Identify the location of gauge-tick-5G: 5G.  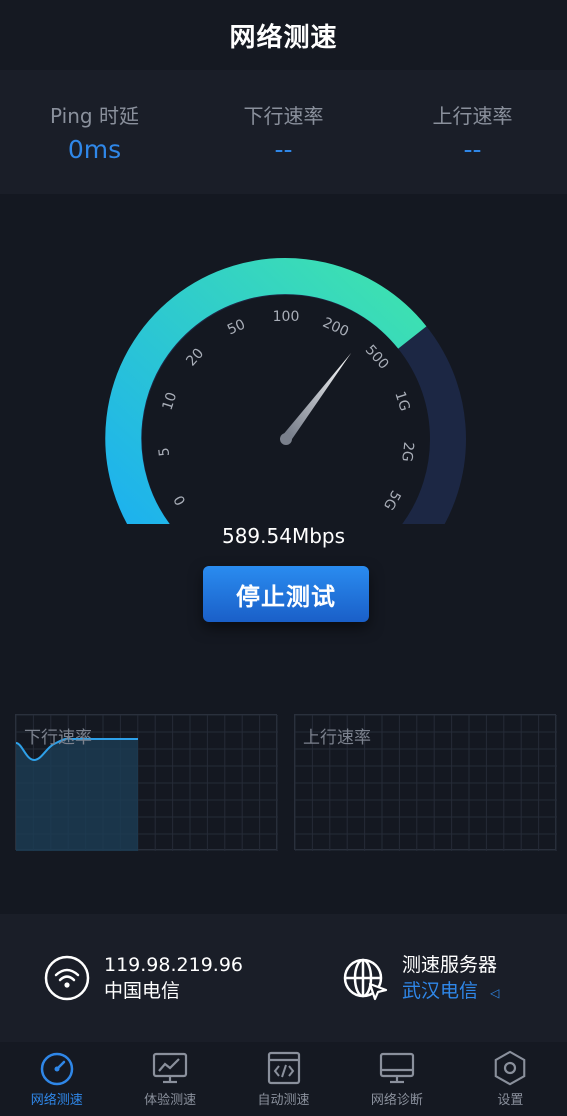
(392, 499).